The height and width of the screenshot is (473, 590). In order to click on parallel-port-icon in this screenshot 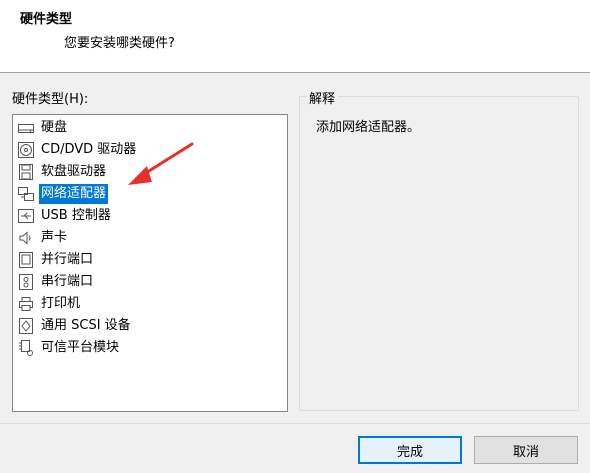, I will do `click(26, 260)`.